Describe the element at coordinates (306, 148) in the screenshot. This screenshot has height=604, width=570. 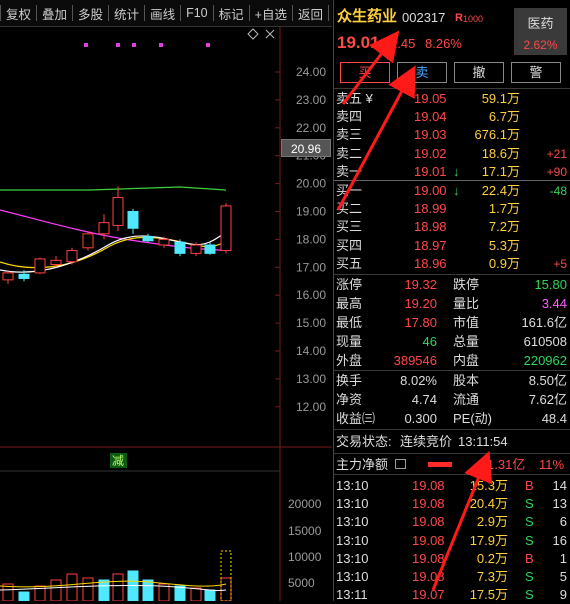
I see `current-price-tag: 20.96` at that location.